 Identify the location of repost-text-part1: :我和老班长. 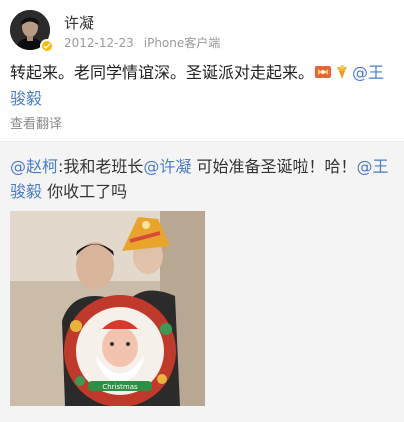
(101, 166).